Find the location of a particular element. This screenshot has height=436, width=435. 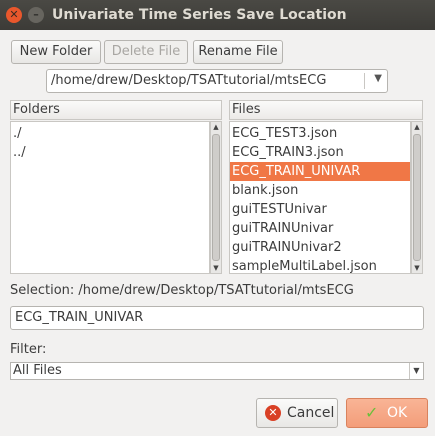

folders-scrollbar: ▲ ▼ is located at coordinates (216, 197).